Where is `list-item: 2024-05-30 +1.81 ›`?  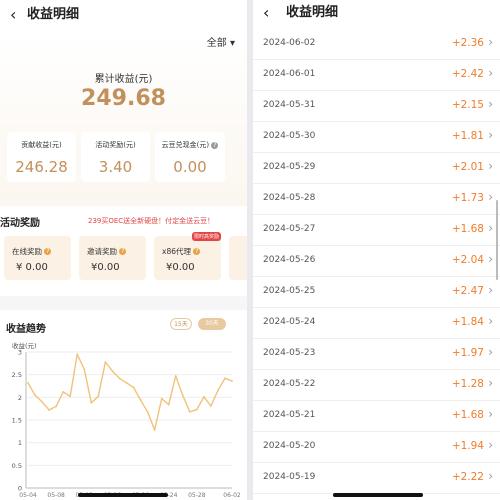
list-item: 2024-05-30 +1.81 › is located at coordinates (376, 137).